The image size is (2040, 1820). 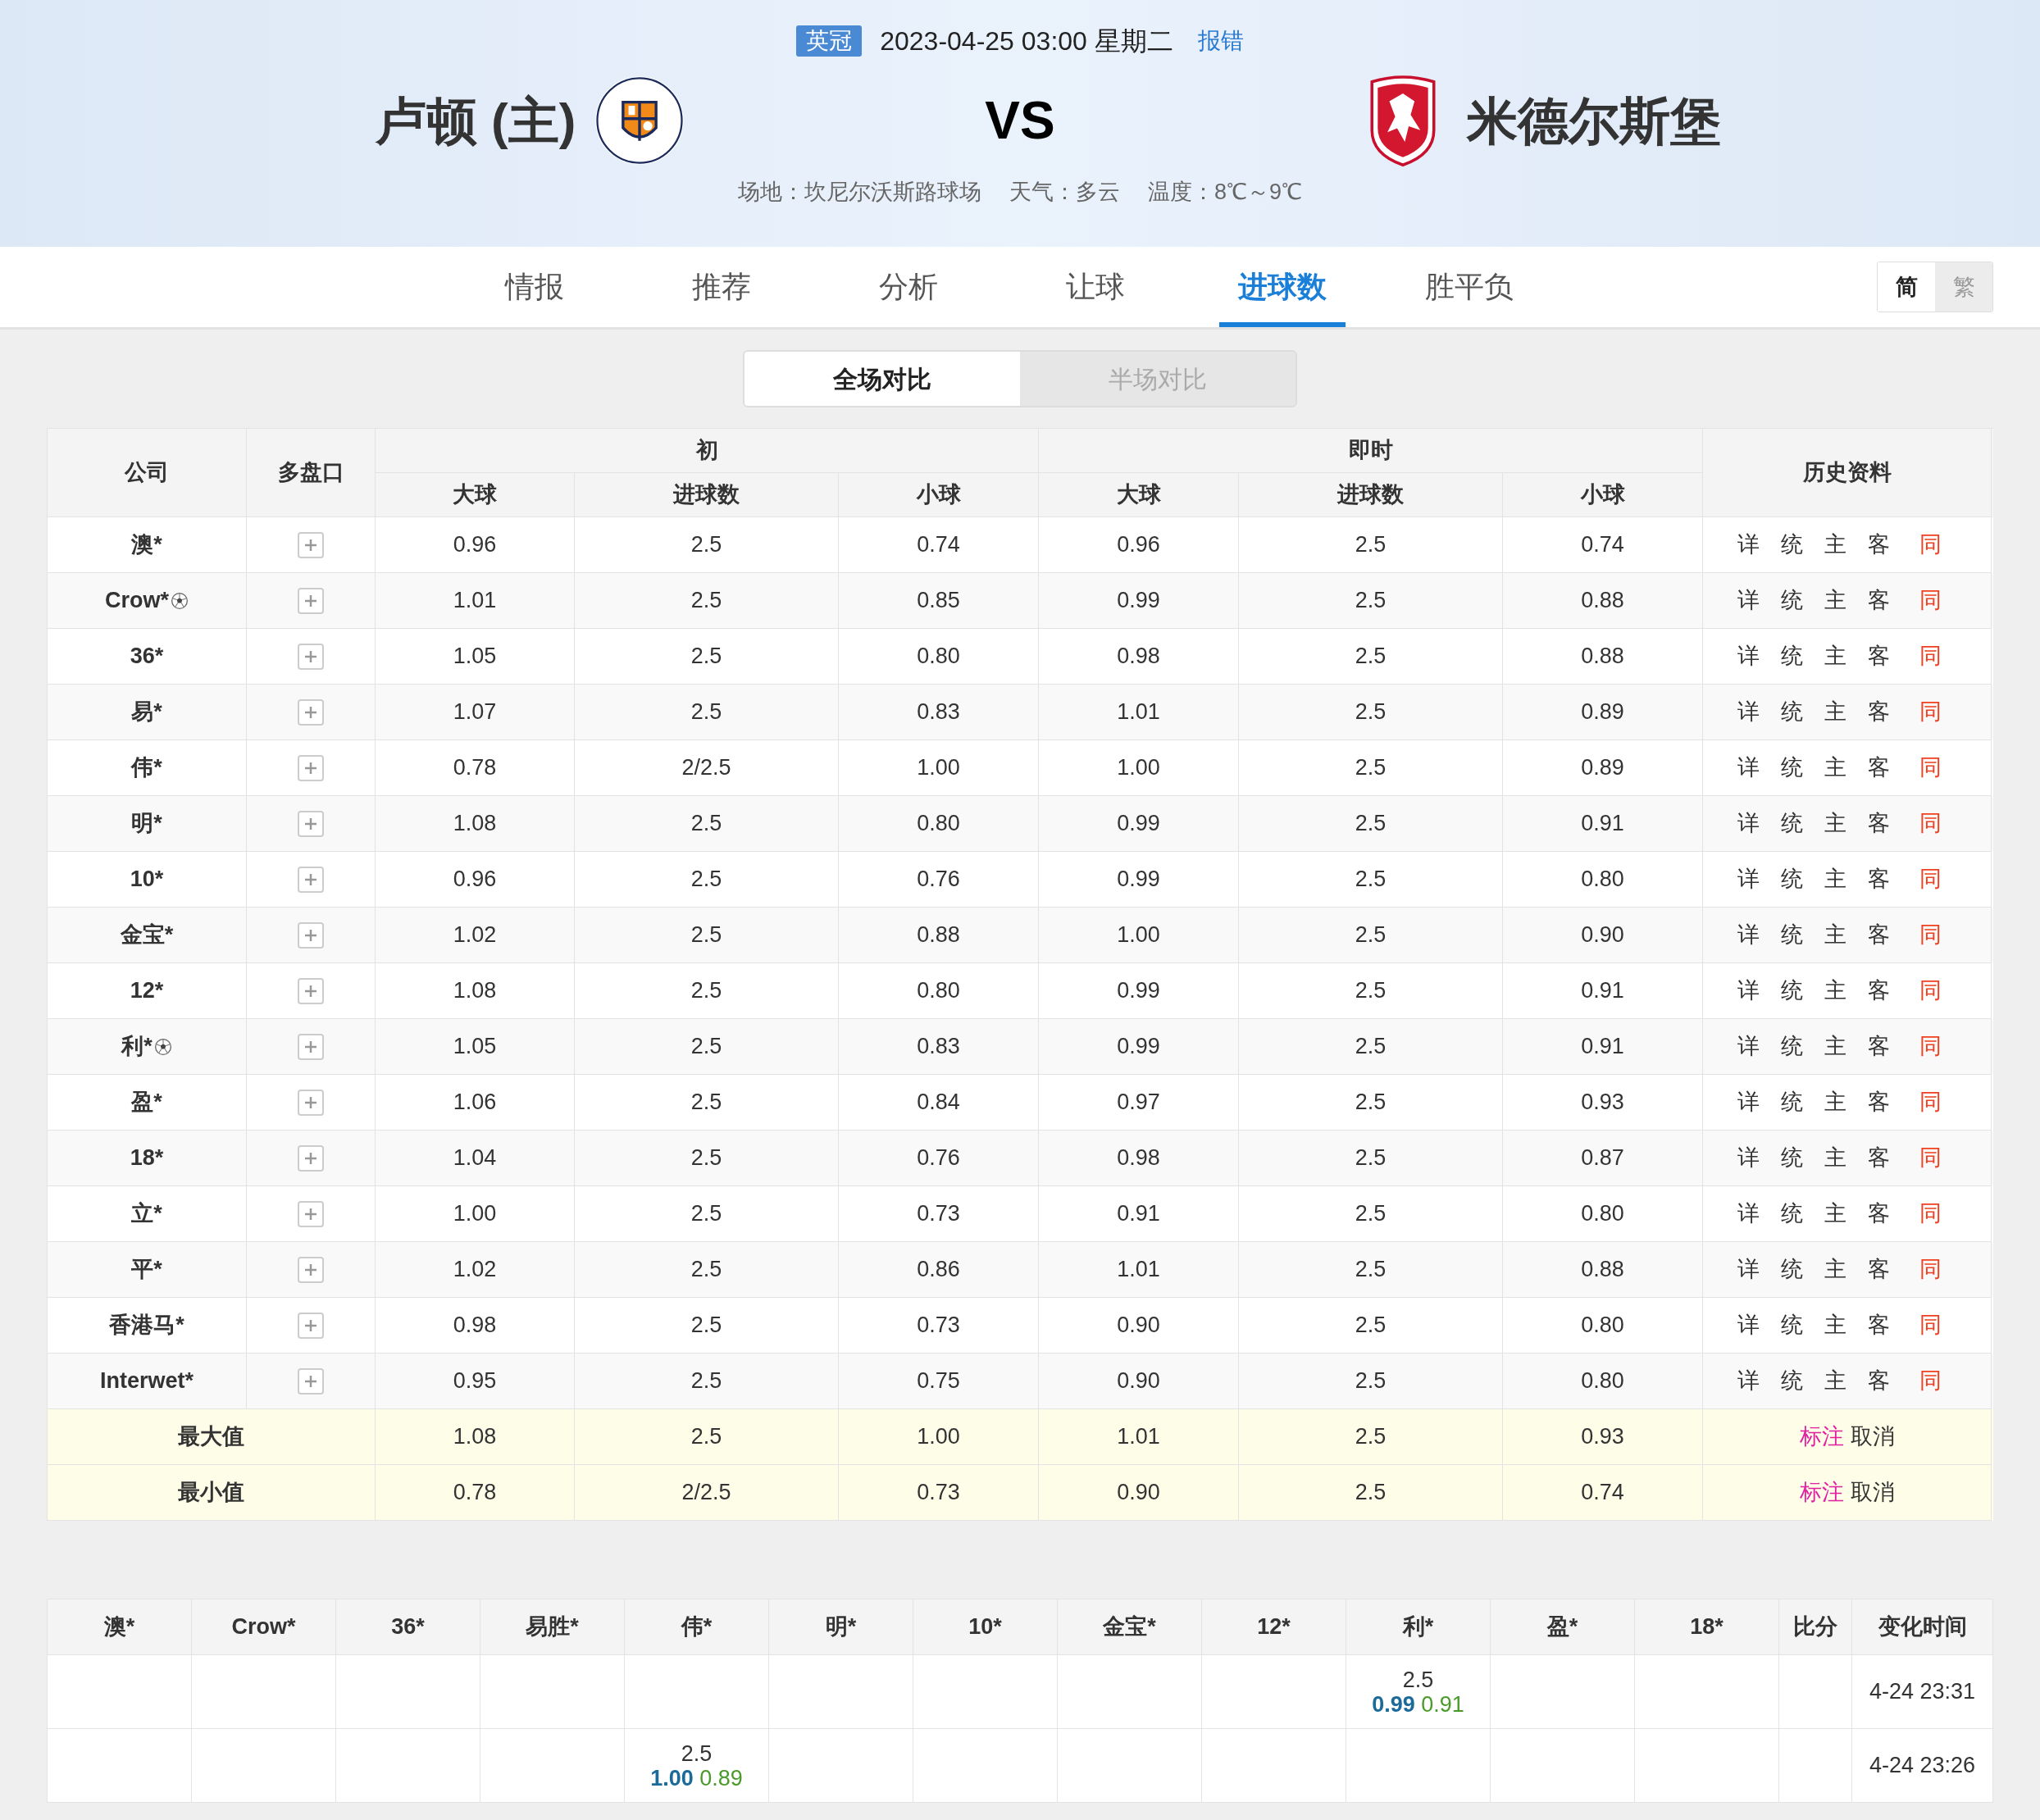 I want to click on nav-tab: 让球, so click(x=1096, y=287).